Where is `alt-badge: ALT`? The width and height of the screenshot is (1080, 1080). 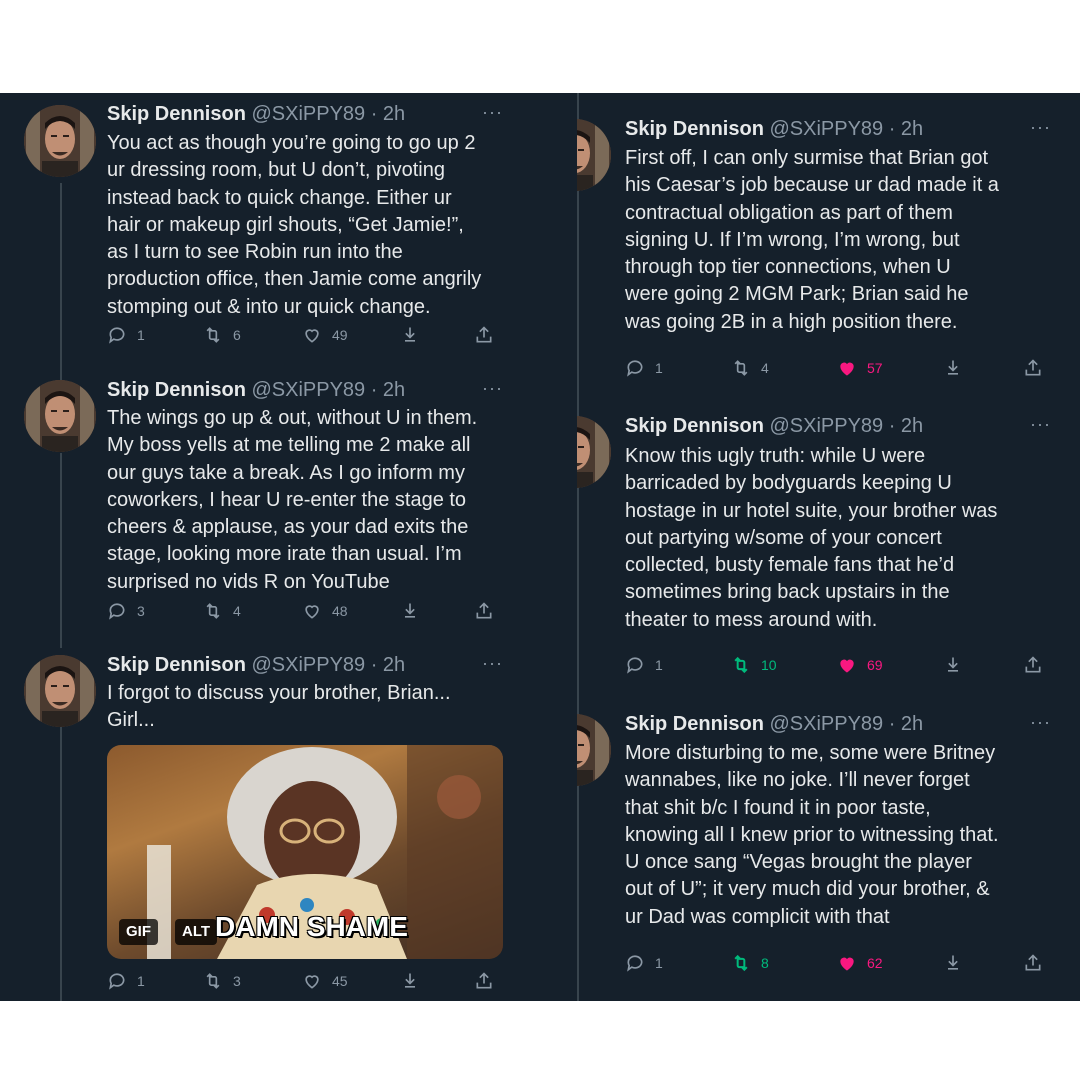
alt-badge: ALT is located at coordinates (196, 932).